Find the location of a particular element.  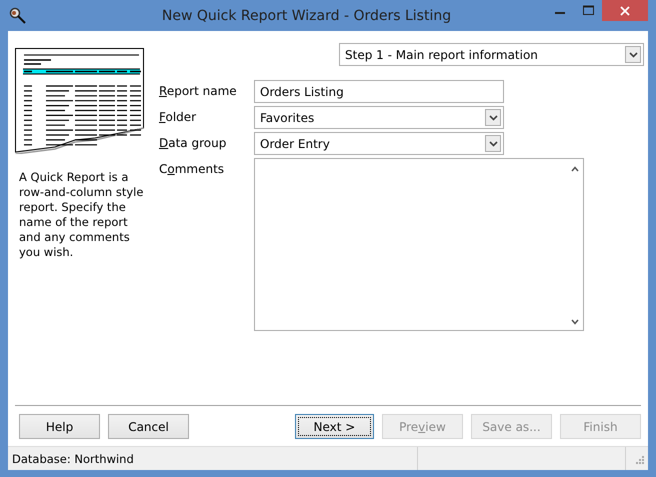

field-label: Report name is located at coordinates (198, 90).